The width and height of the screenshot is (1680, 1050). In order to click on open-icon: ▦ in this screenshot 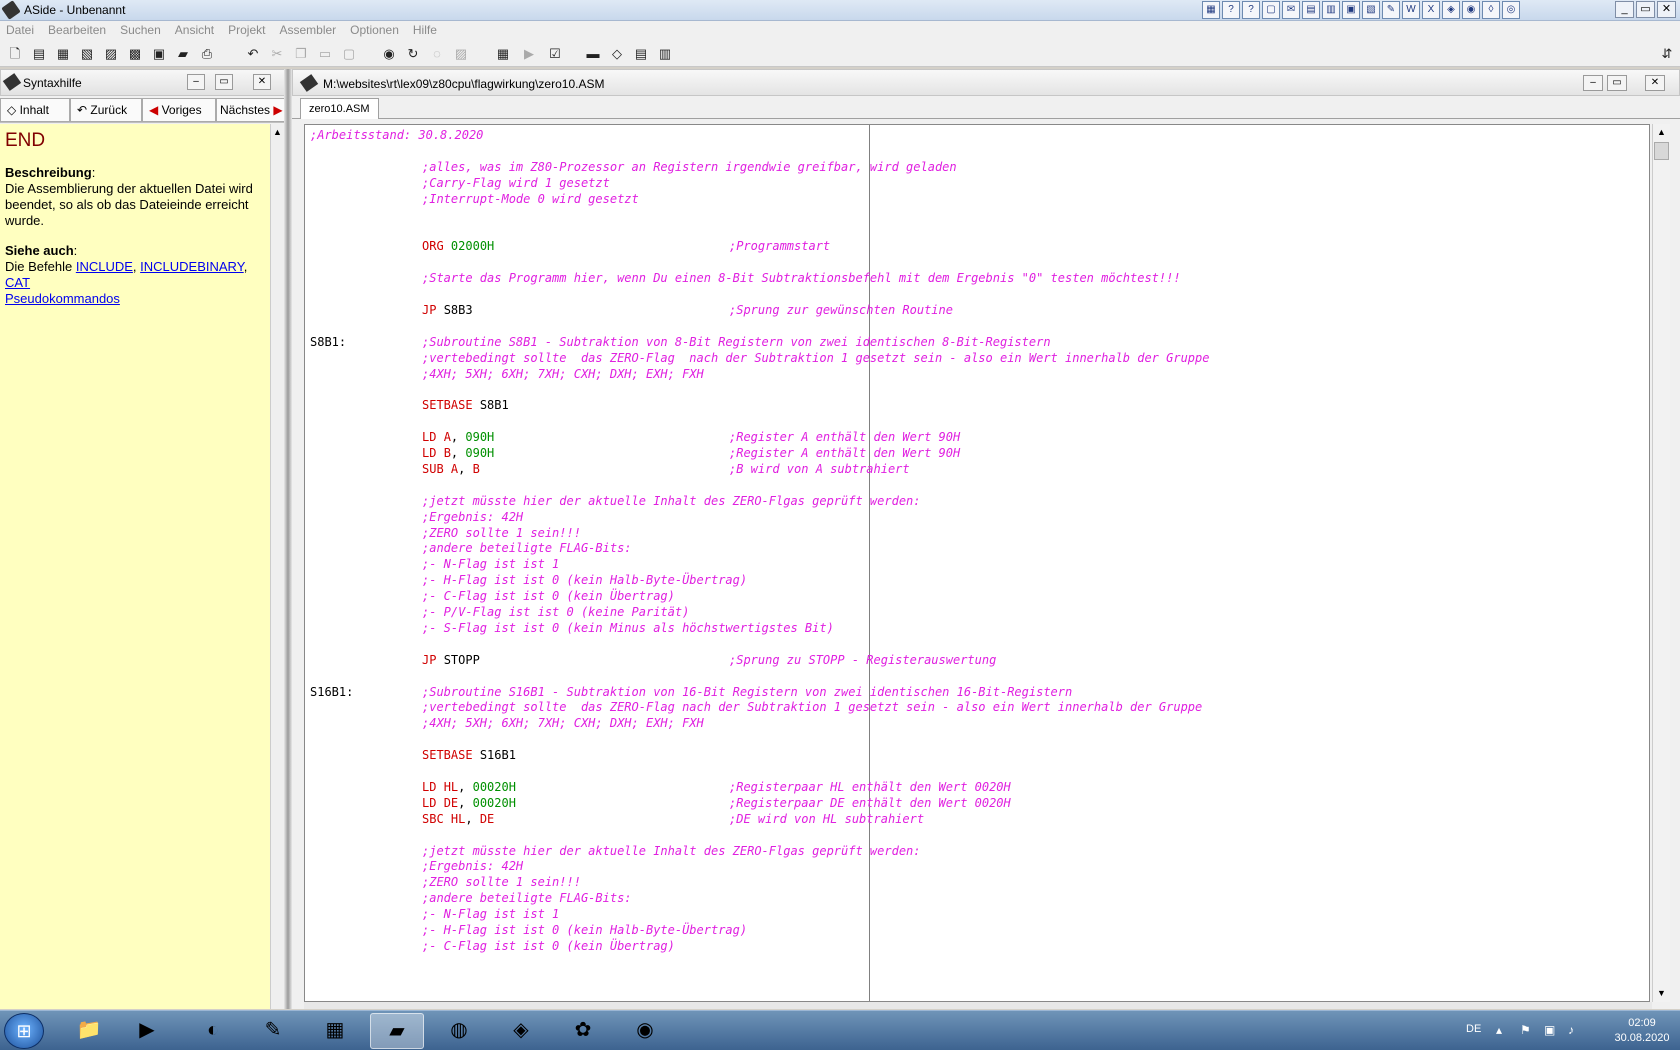, I will do `click(63, 54)`.